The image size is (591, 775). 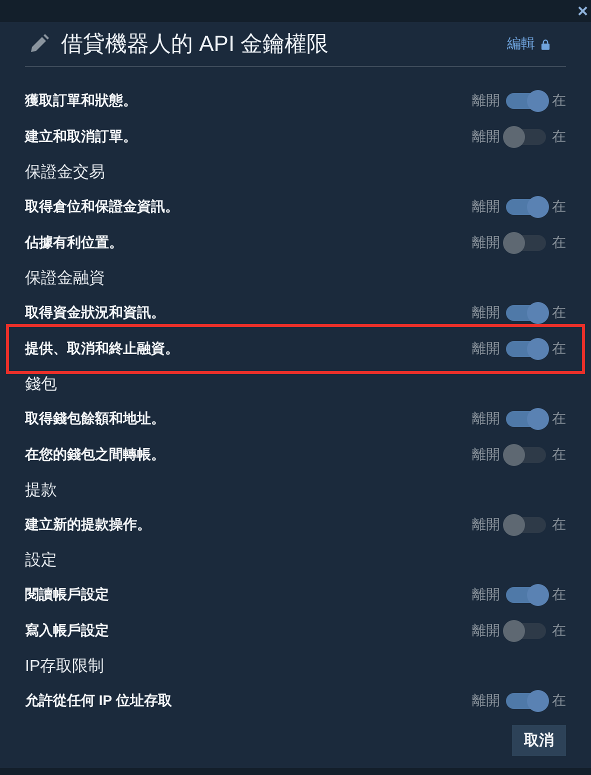 What do you see at coordinates (65, 666) in the screenshot?
I see `section-heading: IP存取限制` at bounding box center [65, 666].